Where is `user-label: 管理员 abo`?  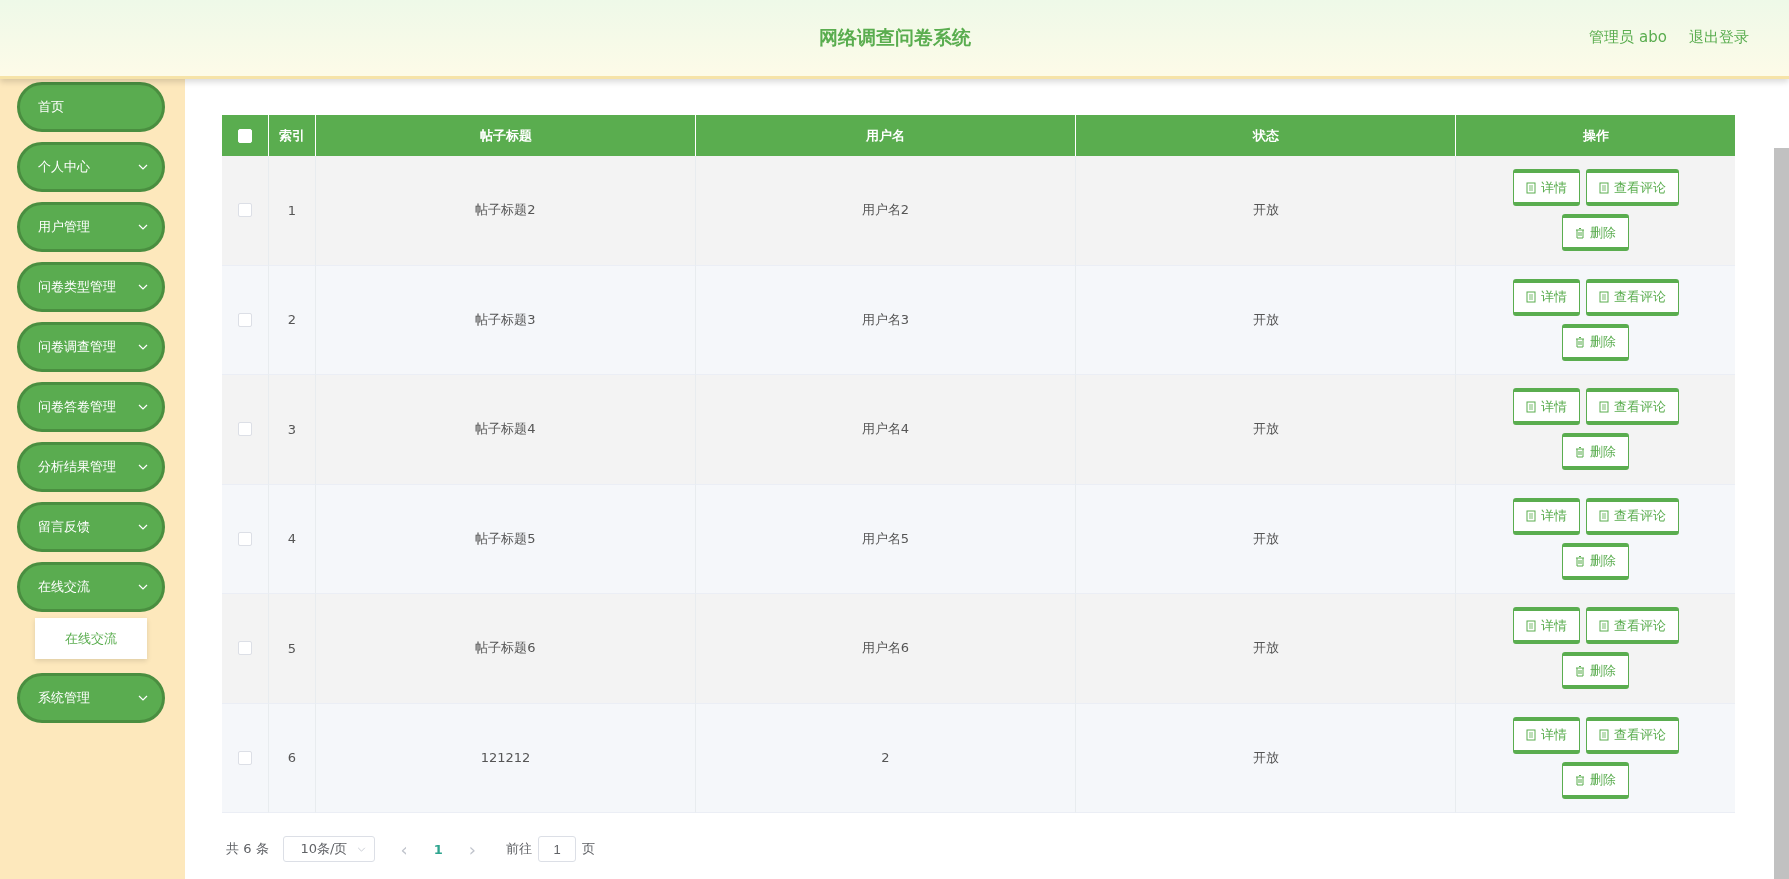
user-label: 管理员 abo is located at coordinates (1628, 37).